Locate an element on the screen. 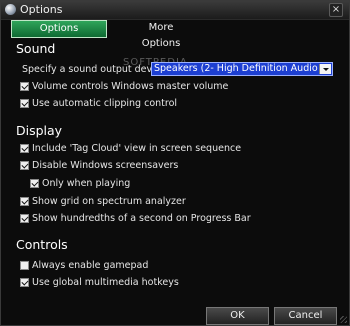  chevron-down-icon is located at coordinates (325, 69).